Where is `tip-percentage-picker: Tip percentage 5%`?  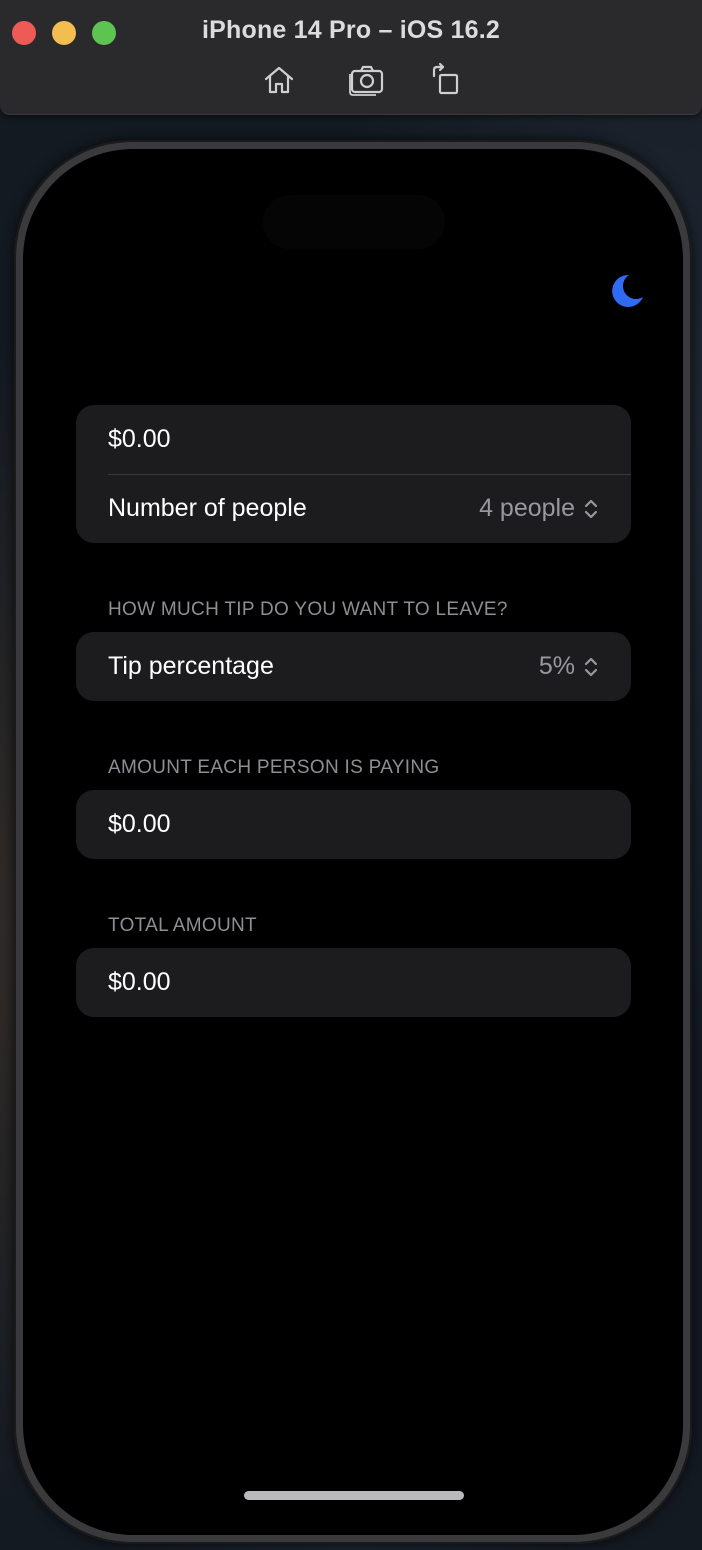 tip-percentage-picker: Tip percentage 5% is located at coordinates (353, 666).